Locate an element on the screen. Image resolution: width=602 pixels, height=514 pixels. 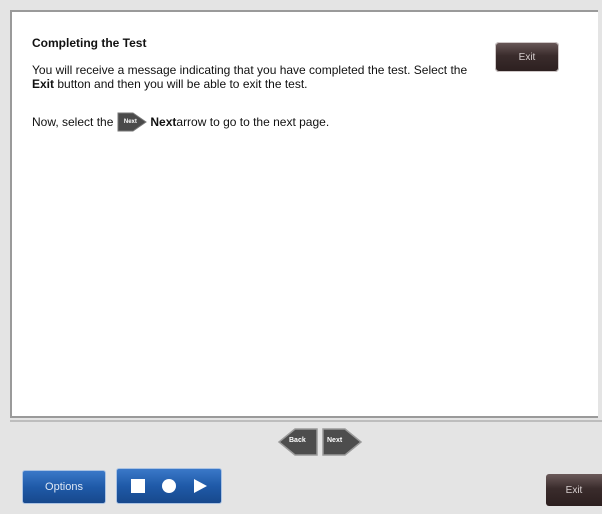
next-arrow-icon: Next is located at coordinates (132, 122).